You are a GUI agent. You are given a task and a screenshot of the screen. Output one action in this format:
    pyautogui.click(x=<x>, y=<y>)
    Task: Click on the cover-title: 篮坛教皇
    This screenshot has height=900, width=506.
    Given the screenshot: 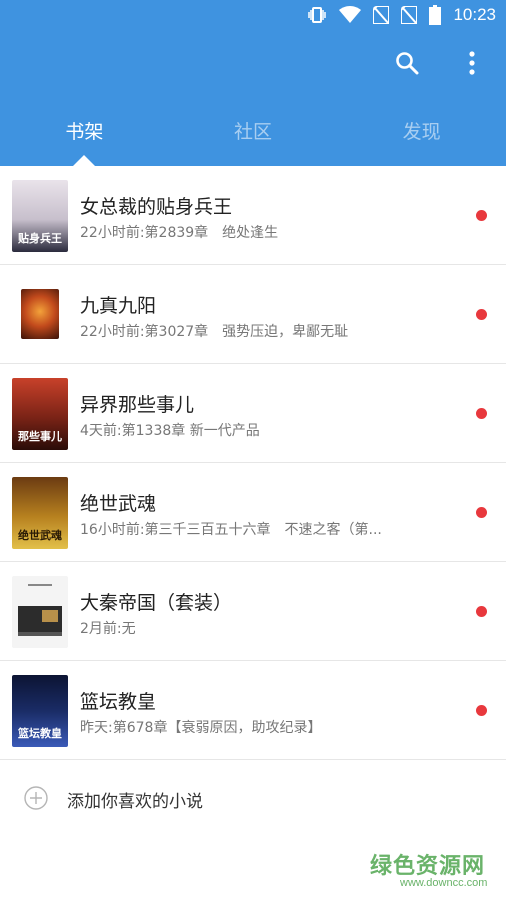 What is the action you would take?
    pyautogui.click(x=40, y=733)
    